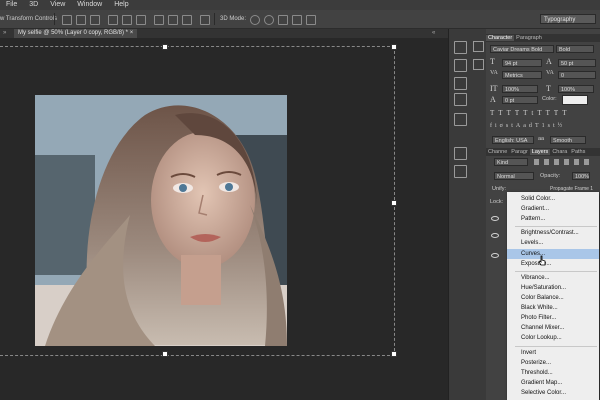 This screenshot has width=600, height=400. What do you see at coordinates (141, 20) in the screenshot?
I see `align-right-icon` at bounding box center [141, 20].